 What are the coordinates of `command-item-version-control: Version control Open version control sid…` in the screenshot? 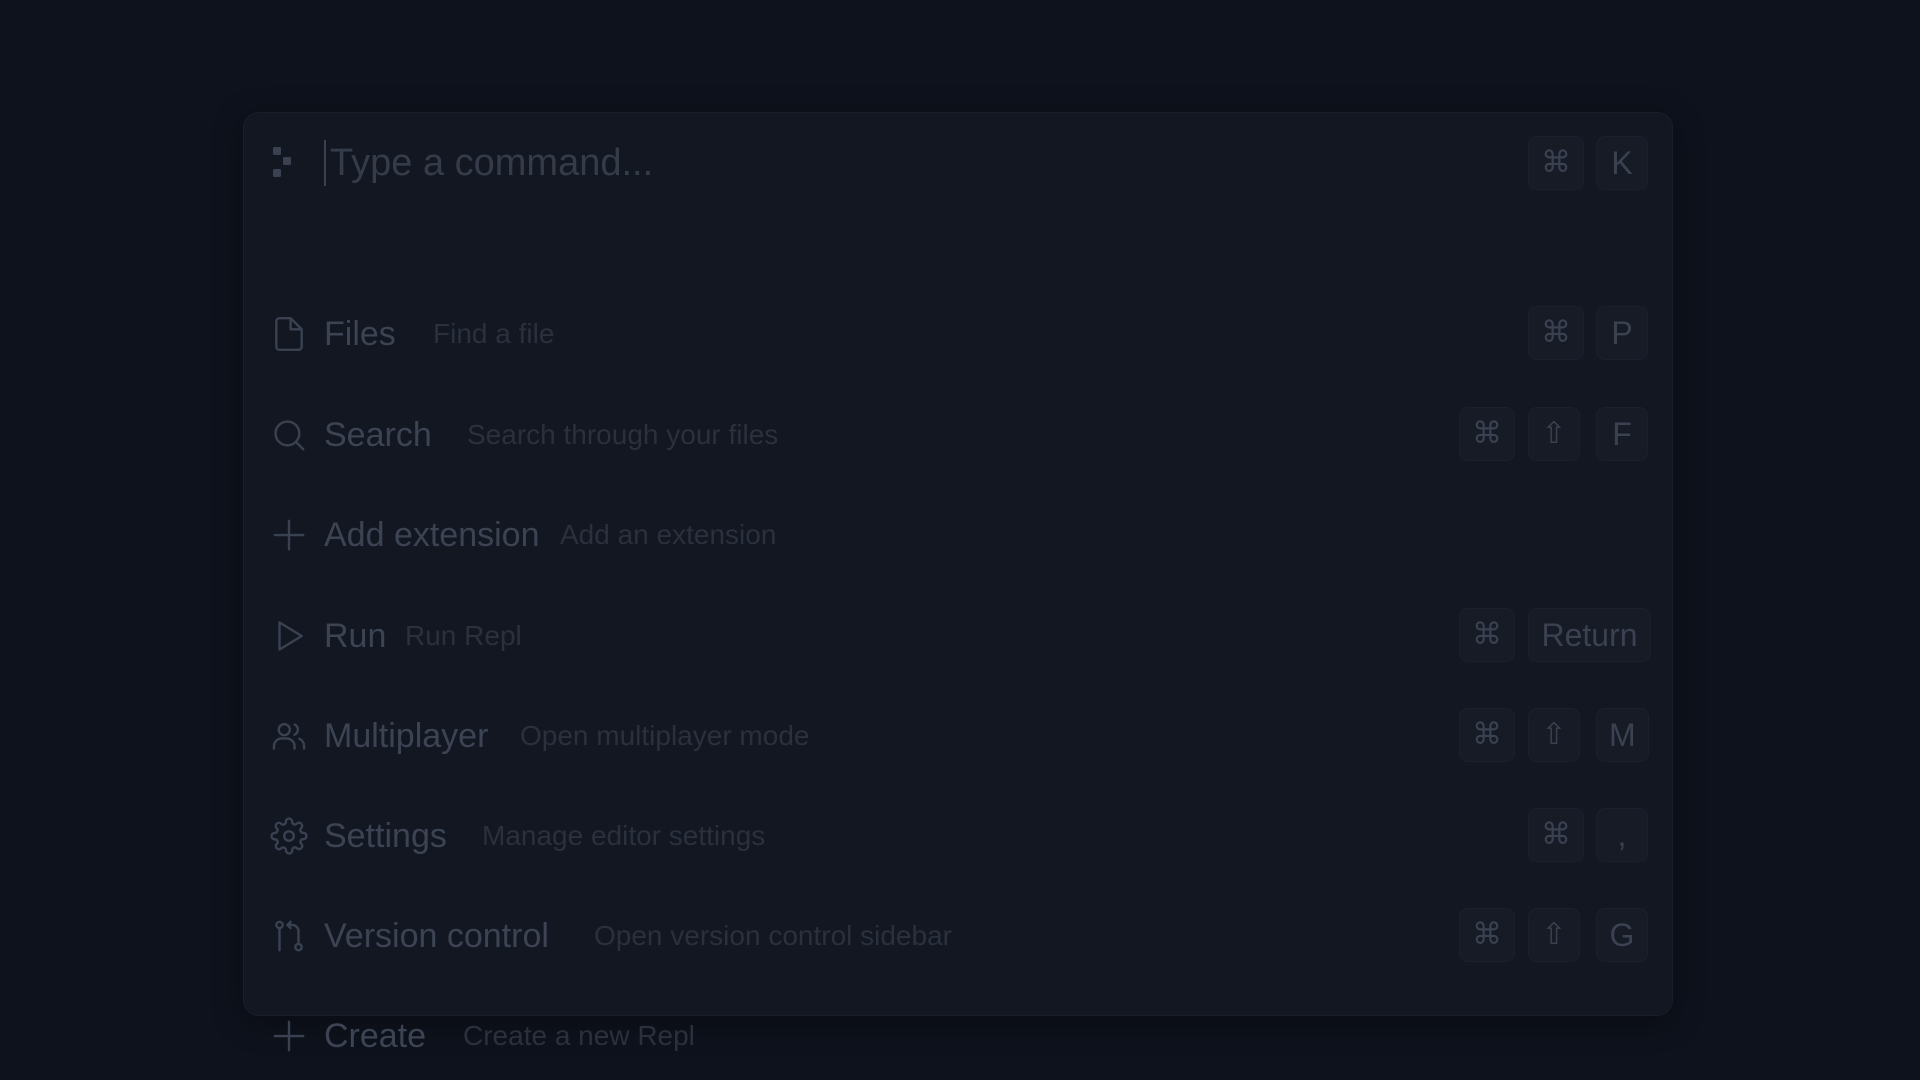 It's located at (959, 936).